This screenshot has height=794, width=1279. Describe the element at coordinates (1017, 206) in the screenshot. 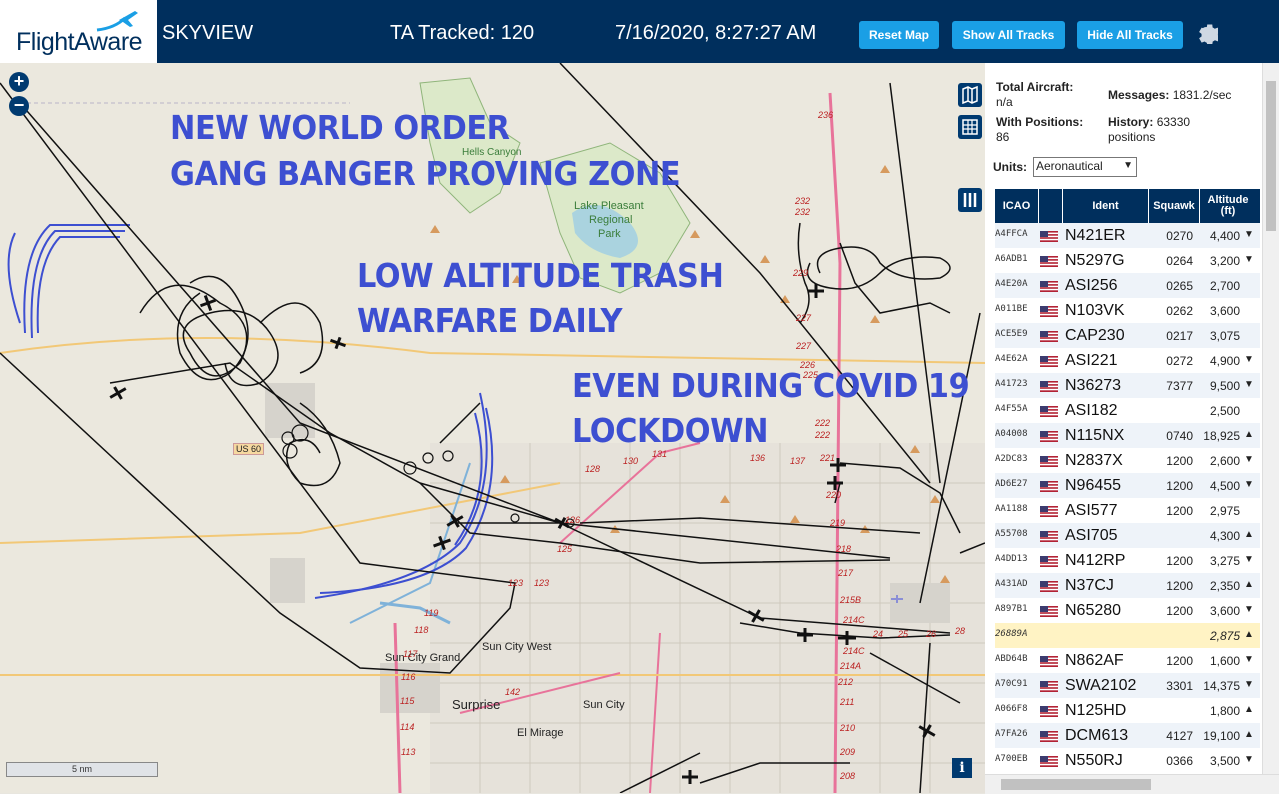

I see `col-icao: ICAO` at that location.